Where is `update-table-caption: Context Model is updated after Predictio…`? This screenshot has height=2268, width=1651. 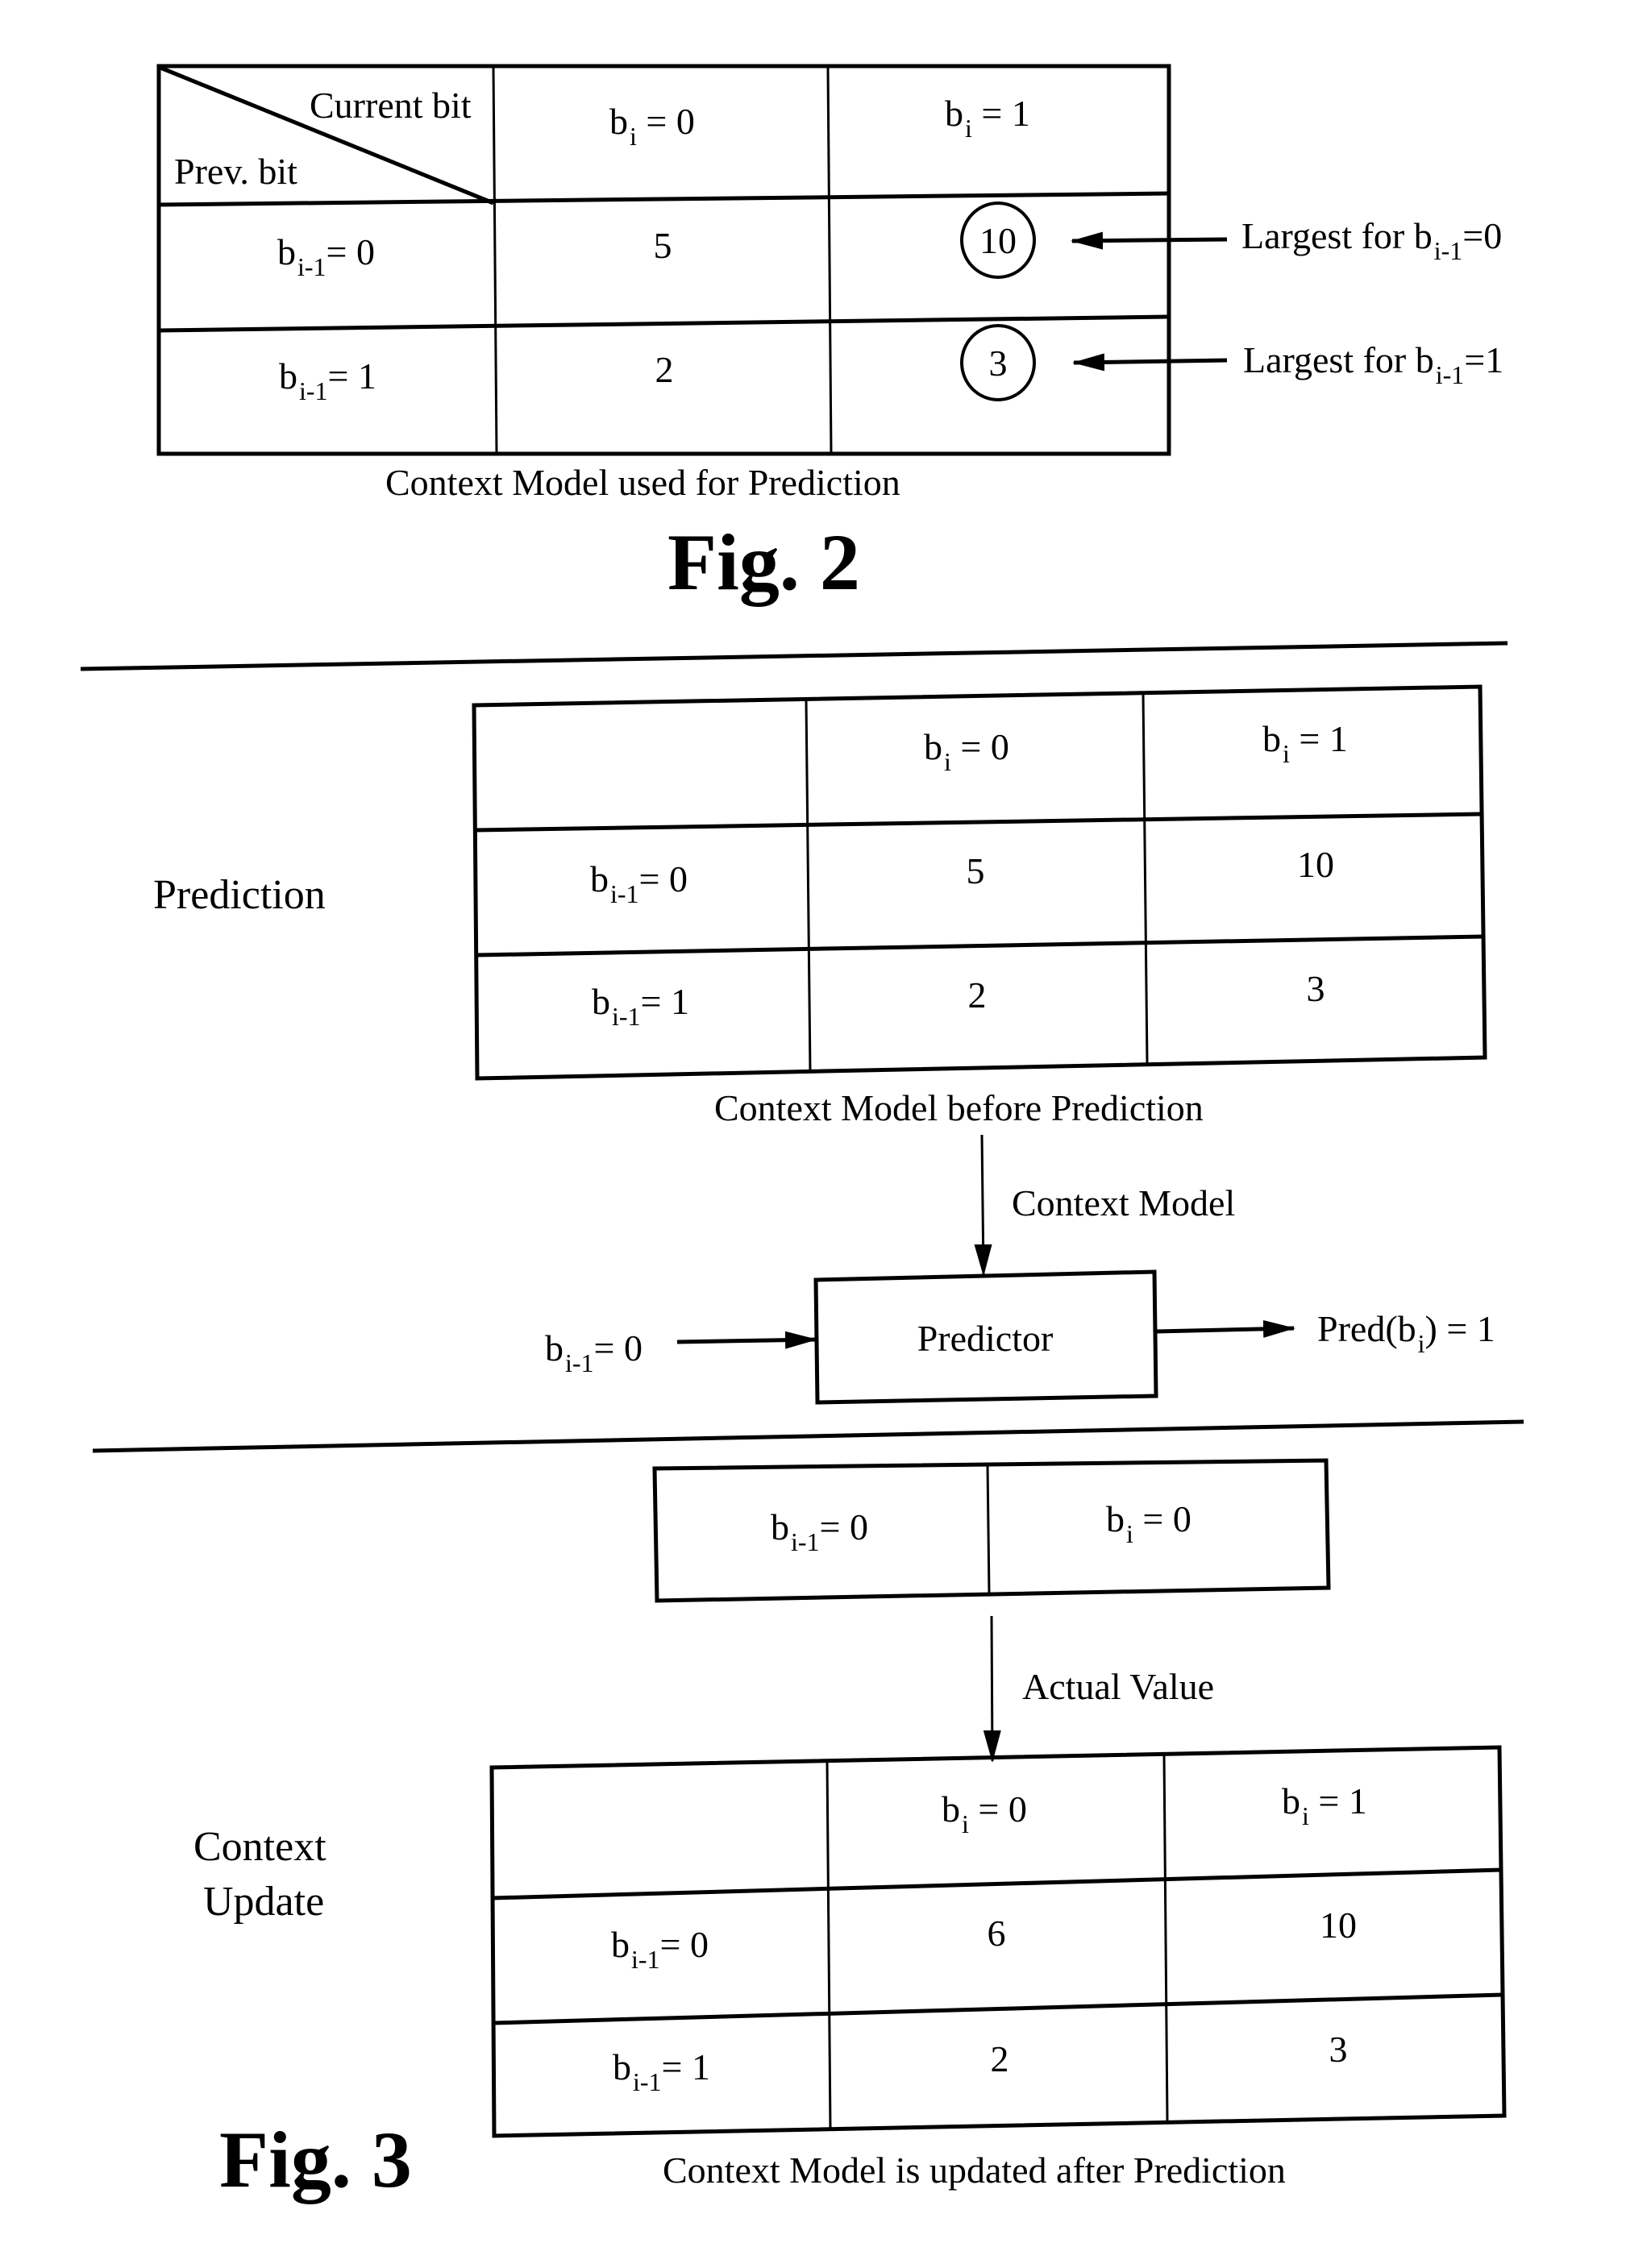
update-table-caption: Context Model is updated after Predictio… is located at coordinates (974, 2170).